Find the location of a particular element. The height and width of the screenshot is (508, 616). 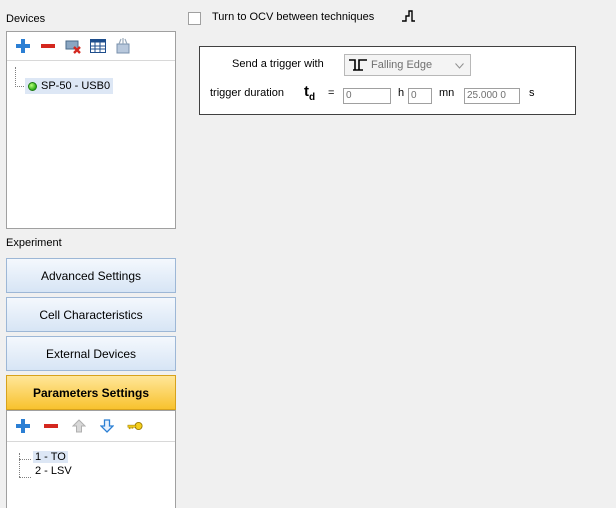

move-down-icon is located at coordinates (107, 426).